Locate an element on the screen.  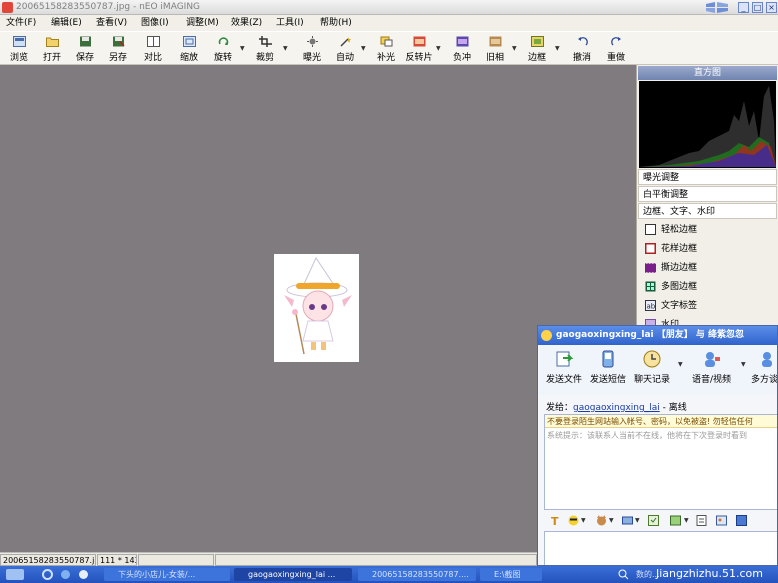
zoom-button: 缩放 is located at coordinates (189, 50).